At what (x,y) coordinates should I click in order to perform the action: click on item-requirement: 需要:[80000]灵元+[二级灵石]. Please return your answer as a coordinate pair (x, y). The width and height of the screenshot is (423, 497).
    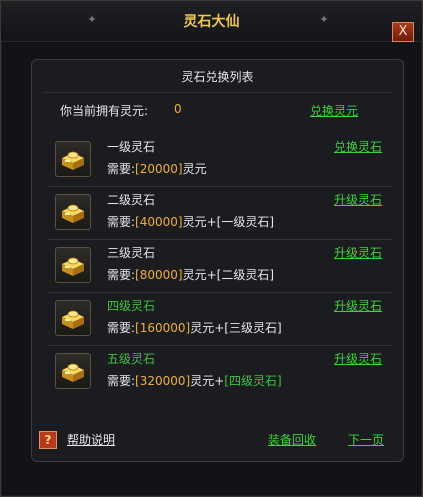
    Looking at the image, I should click on (190, 274).